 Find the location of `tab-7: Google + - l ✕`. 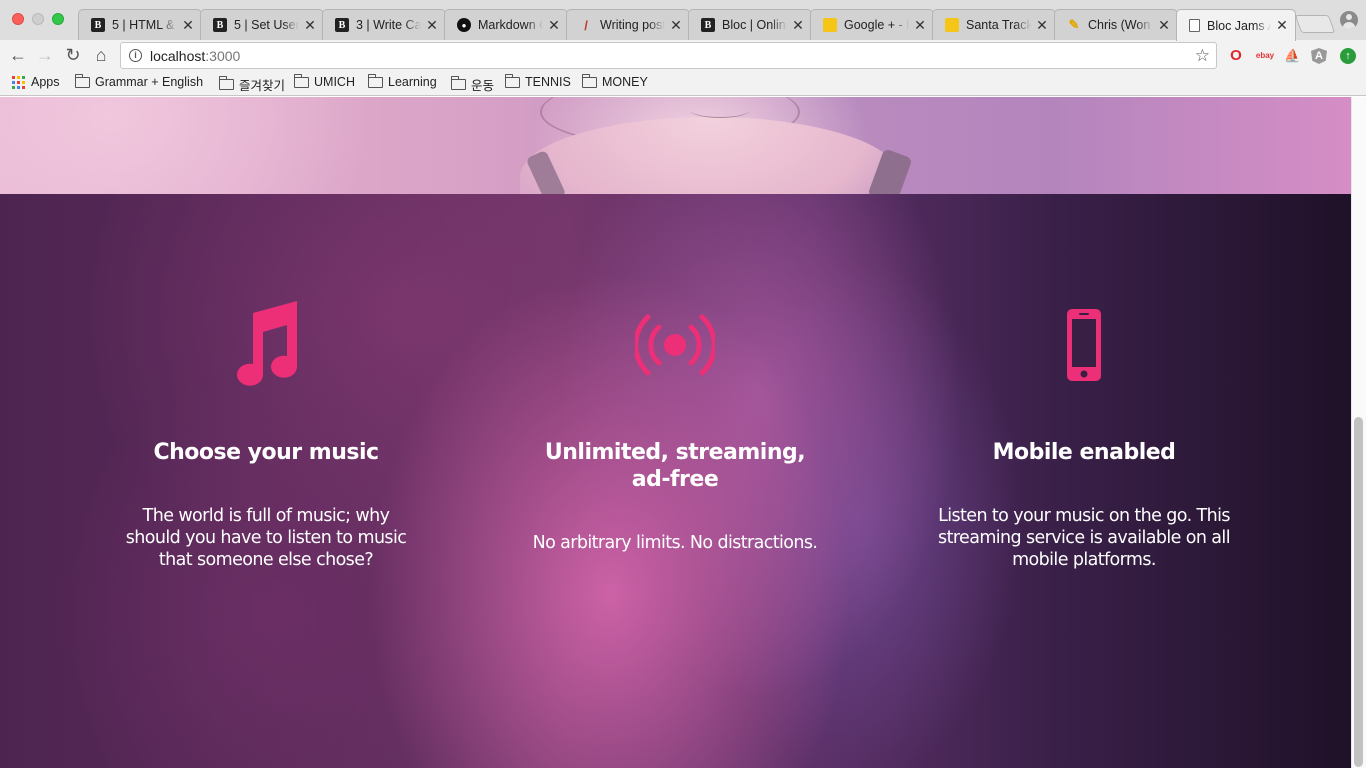

tab-7: Google + - l ✕ is located at coordinates (872, 24).